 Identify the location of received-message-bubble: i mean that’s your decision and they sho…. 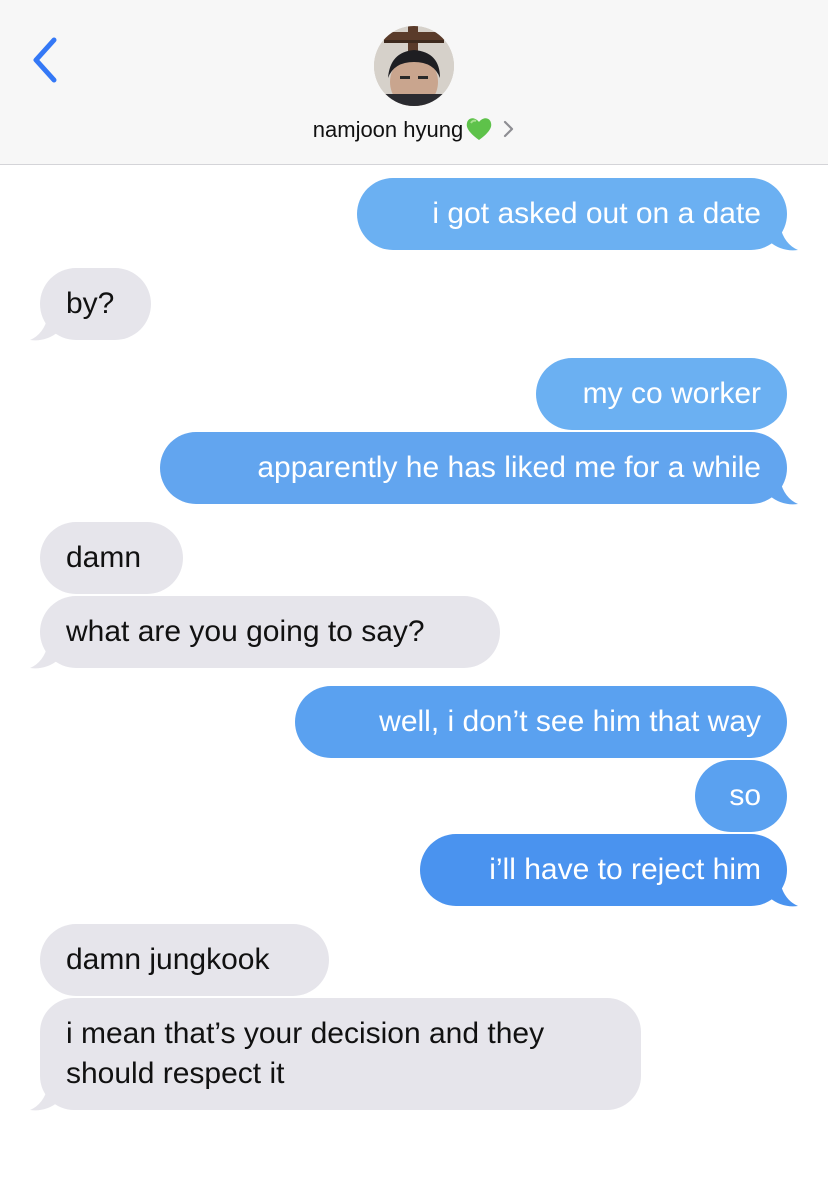
(340, 1054).